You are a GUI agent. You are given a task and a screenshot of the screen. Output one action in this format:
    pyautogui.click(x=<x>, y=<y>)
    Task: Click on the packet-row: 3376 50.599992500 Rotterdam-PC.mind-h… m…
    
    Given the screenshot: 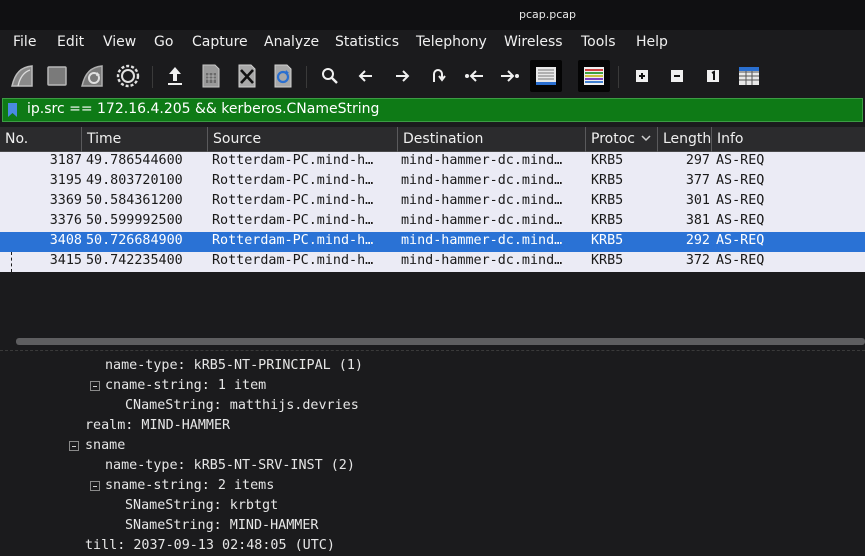 What is the action you would take?
    pyautogui.click(x=432, y=222)
    